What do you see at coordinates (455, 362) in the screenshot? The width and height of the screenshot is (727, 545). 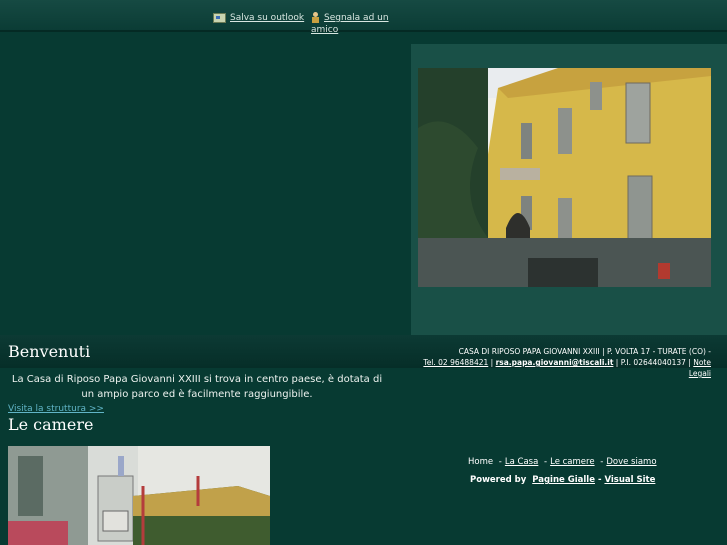 I see `phone-link: Tel. 02 96488421` at bounding box center [455, 362].